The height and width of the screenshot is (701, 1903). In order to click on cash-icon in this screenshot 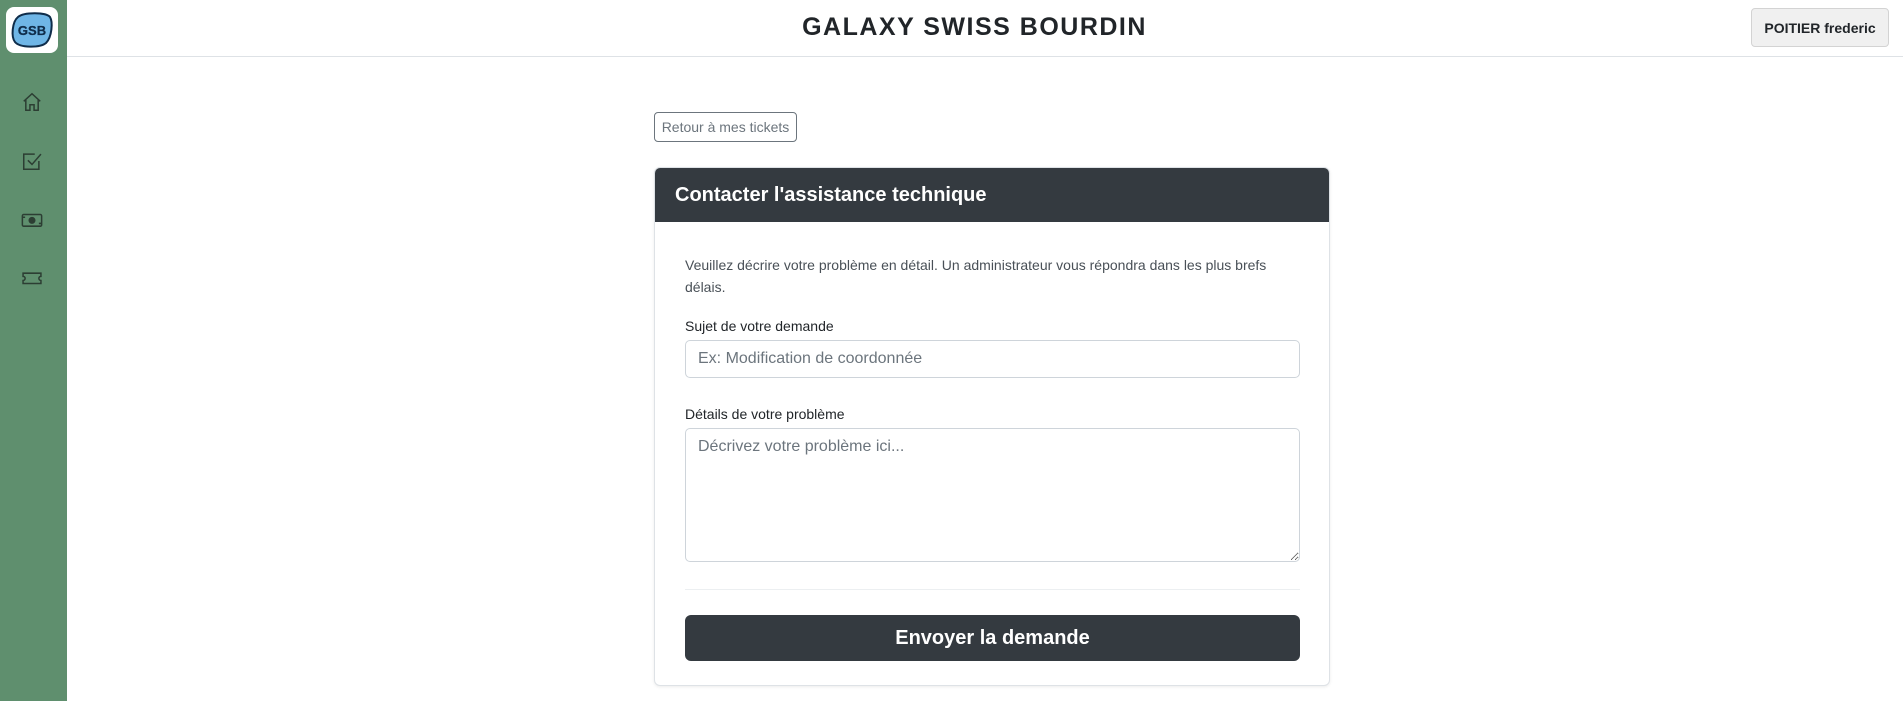, I will do `click(32, 220)`.